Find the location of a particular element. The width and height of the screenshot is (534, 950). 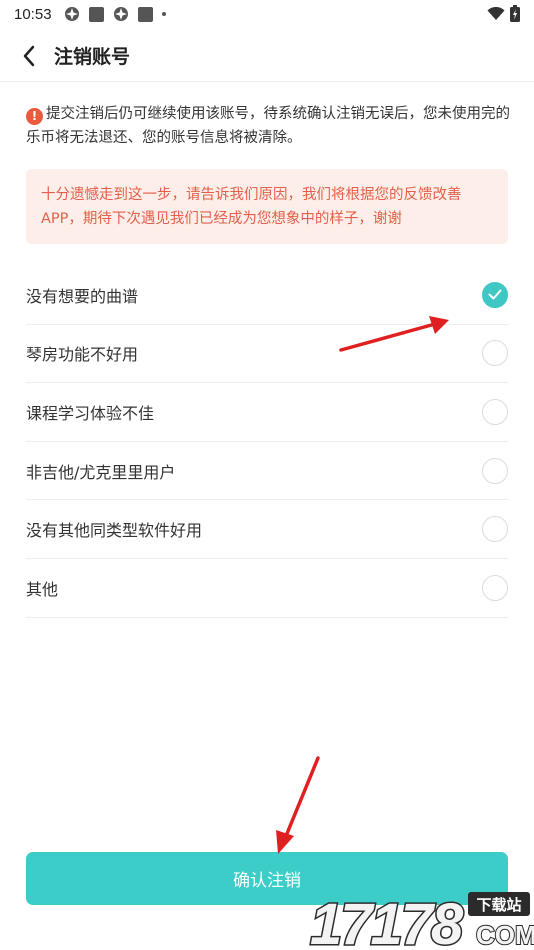

reason-radio-checked is located at coordinates (495, 294).